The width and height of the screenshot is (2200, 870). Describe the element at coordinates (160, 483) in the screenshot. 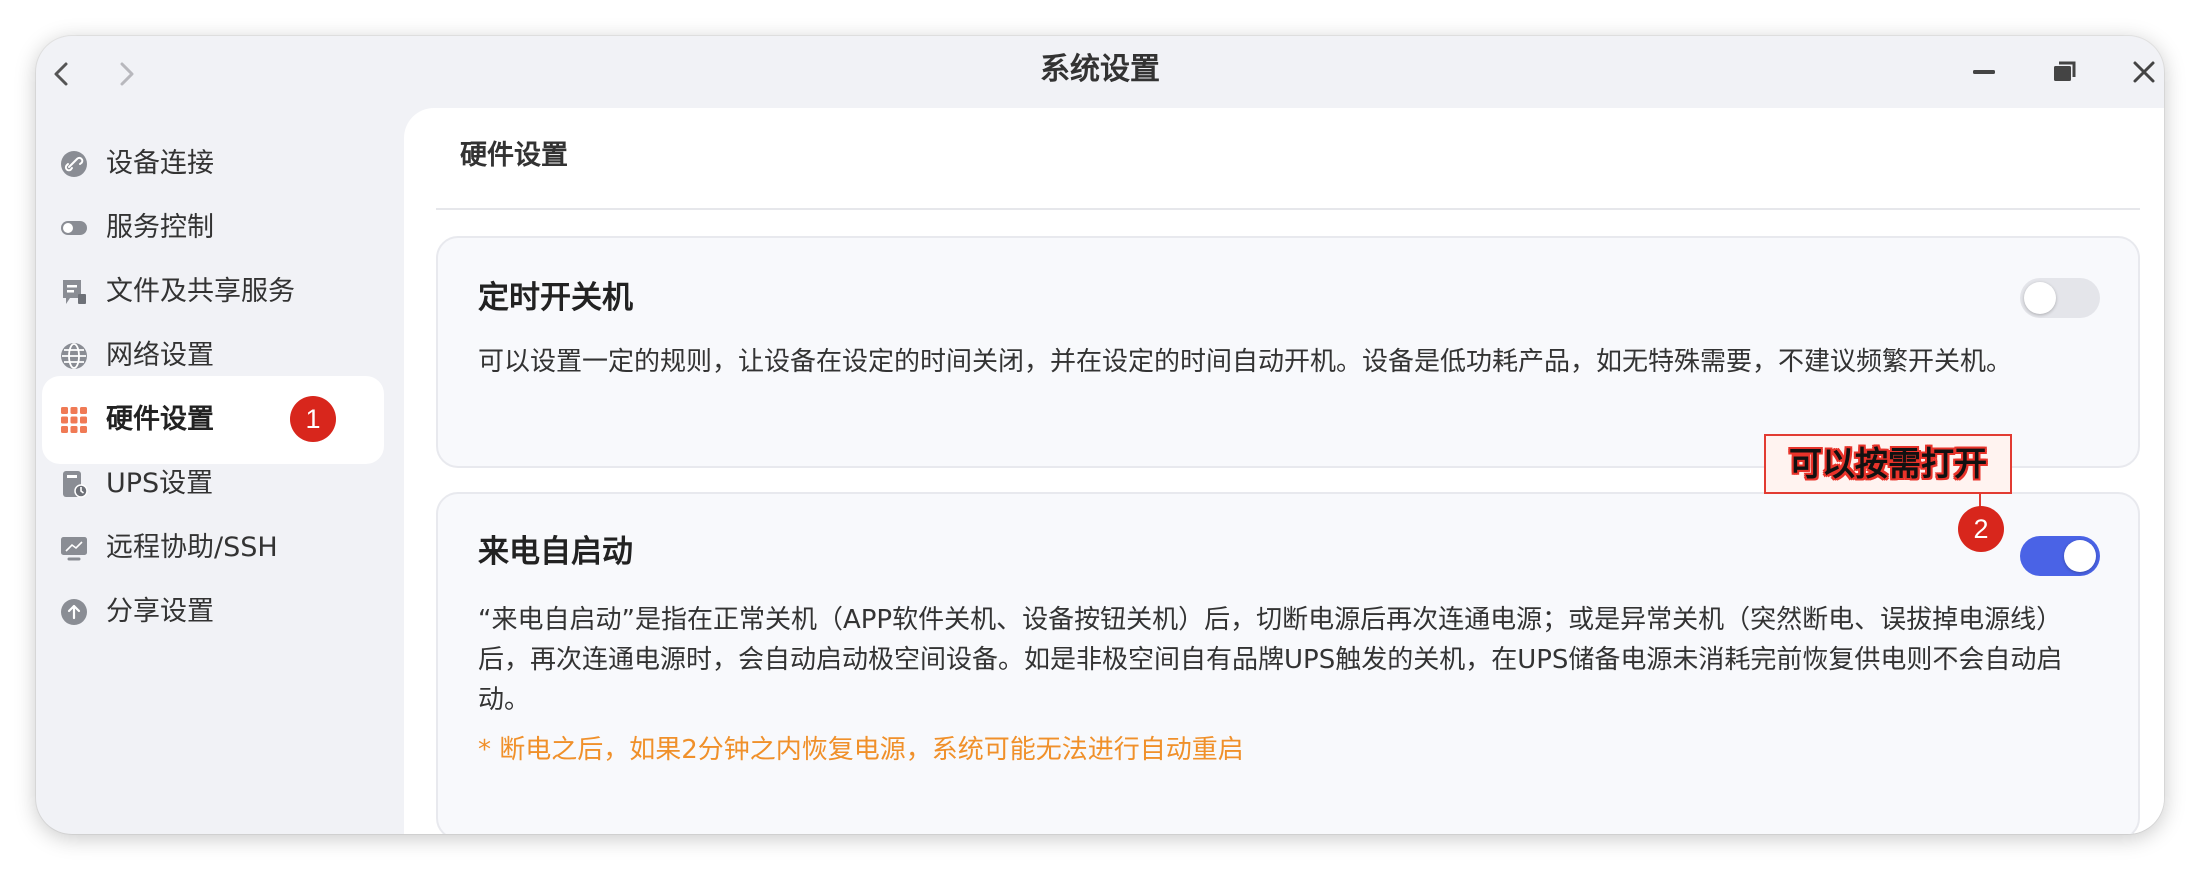

I see `sidebar-item-label: UPS设置` at that location.